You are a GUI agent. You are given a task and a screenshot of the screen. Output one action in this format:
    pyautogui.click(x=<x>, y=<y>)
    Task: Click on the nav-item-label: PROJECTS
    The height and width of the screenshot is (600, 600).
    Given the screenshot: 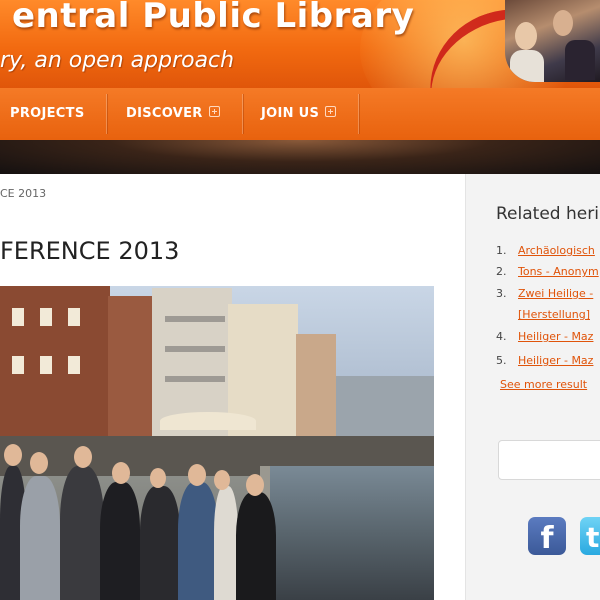 What is the action you would take?
    pyautogui.click(x=47, y=113)
    